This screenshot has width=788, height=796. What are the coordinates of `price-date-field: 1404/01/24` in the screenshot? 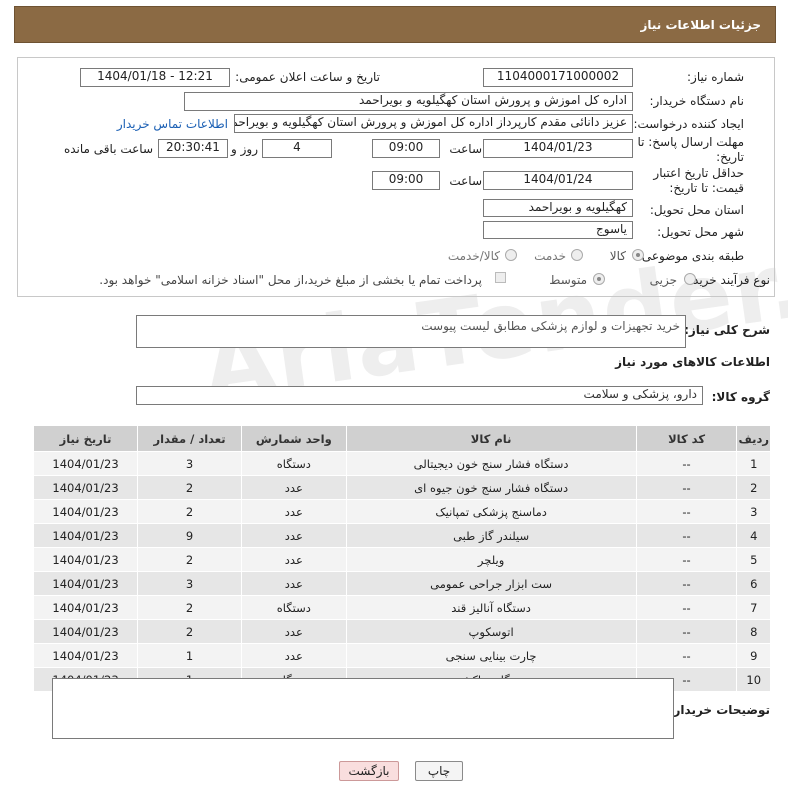 It's located at (558, 180).